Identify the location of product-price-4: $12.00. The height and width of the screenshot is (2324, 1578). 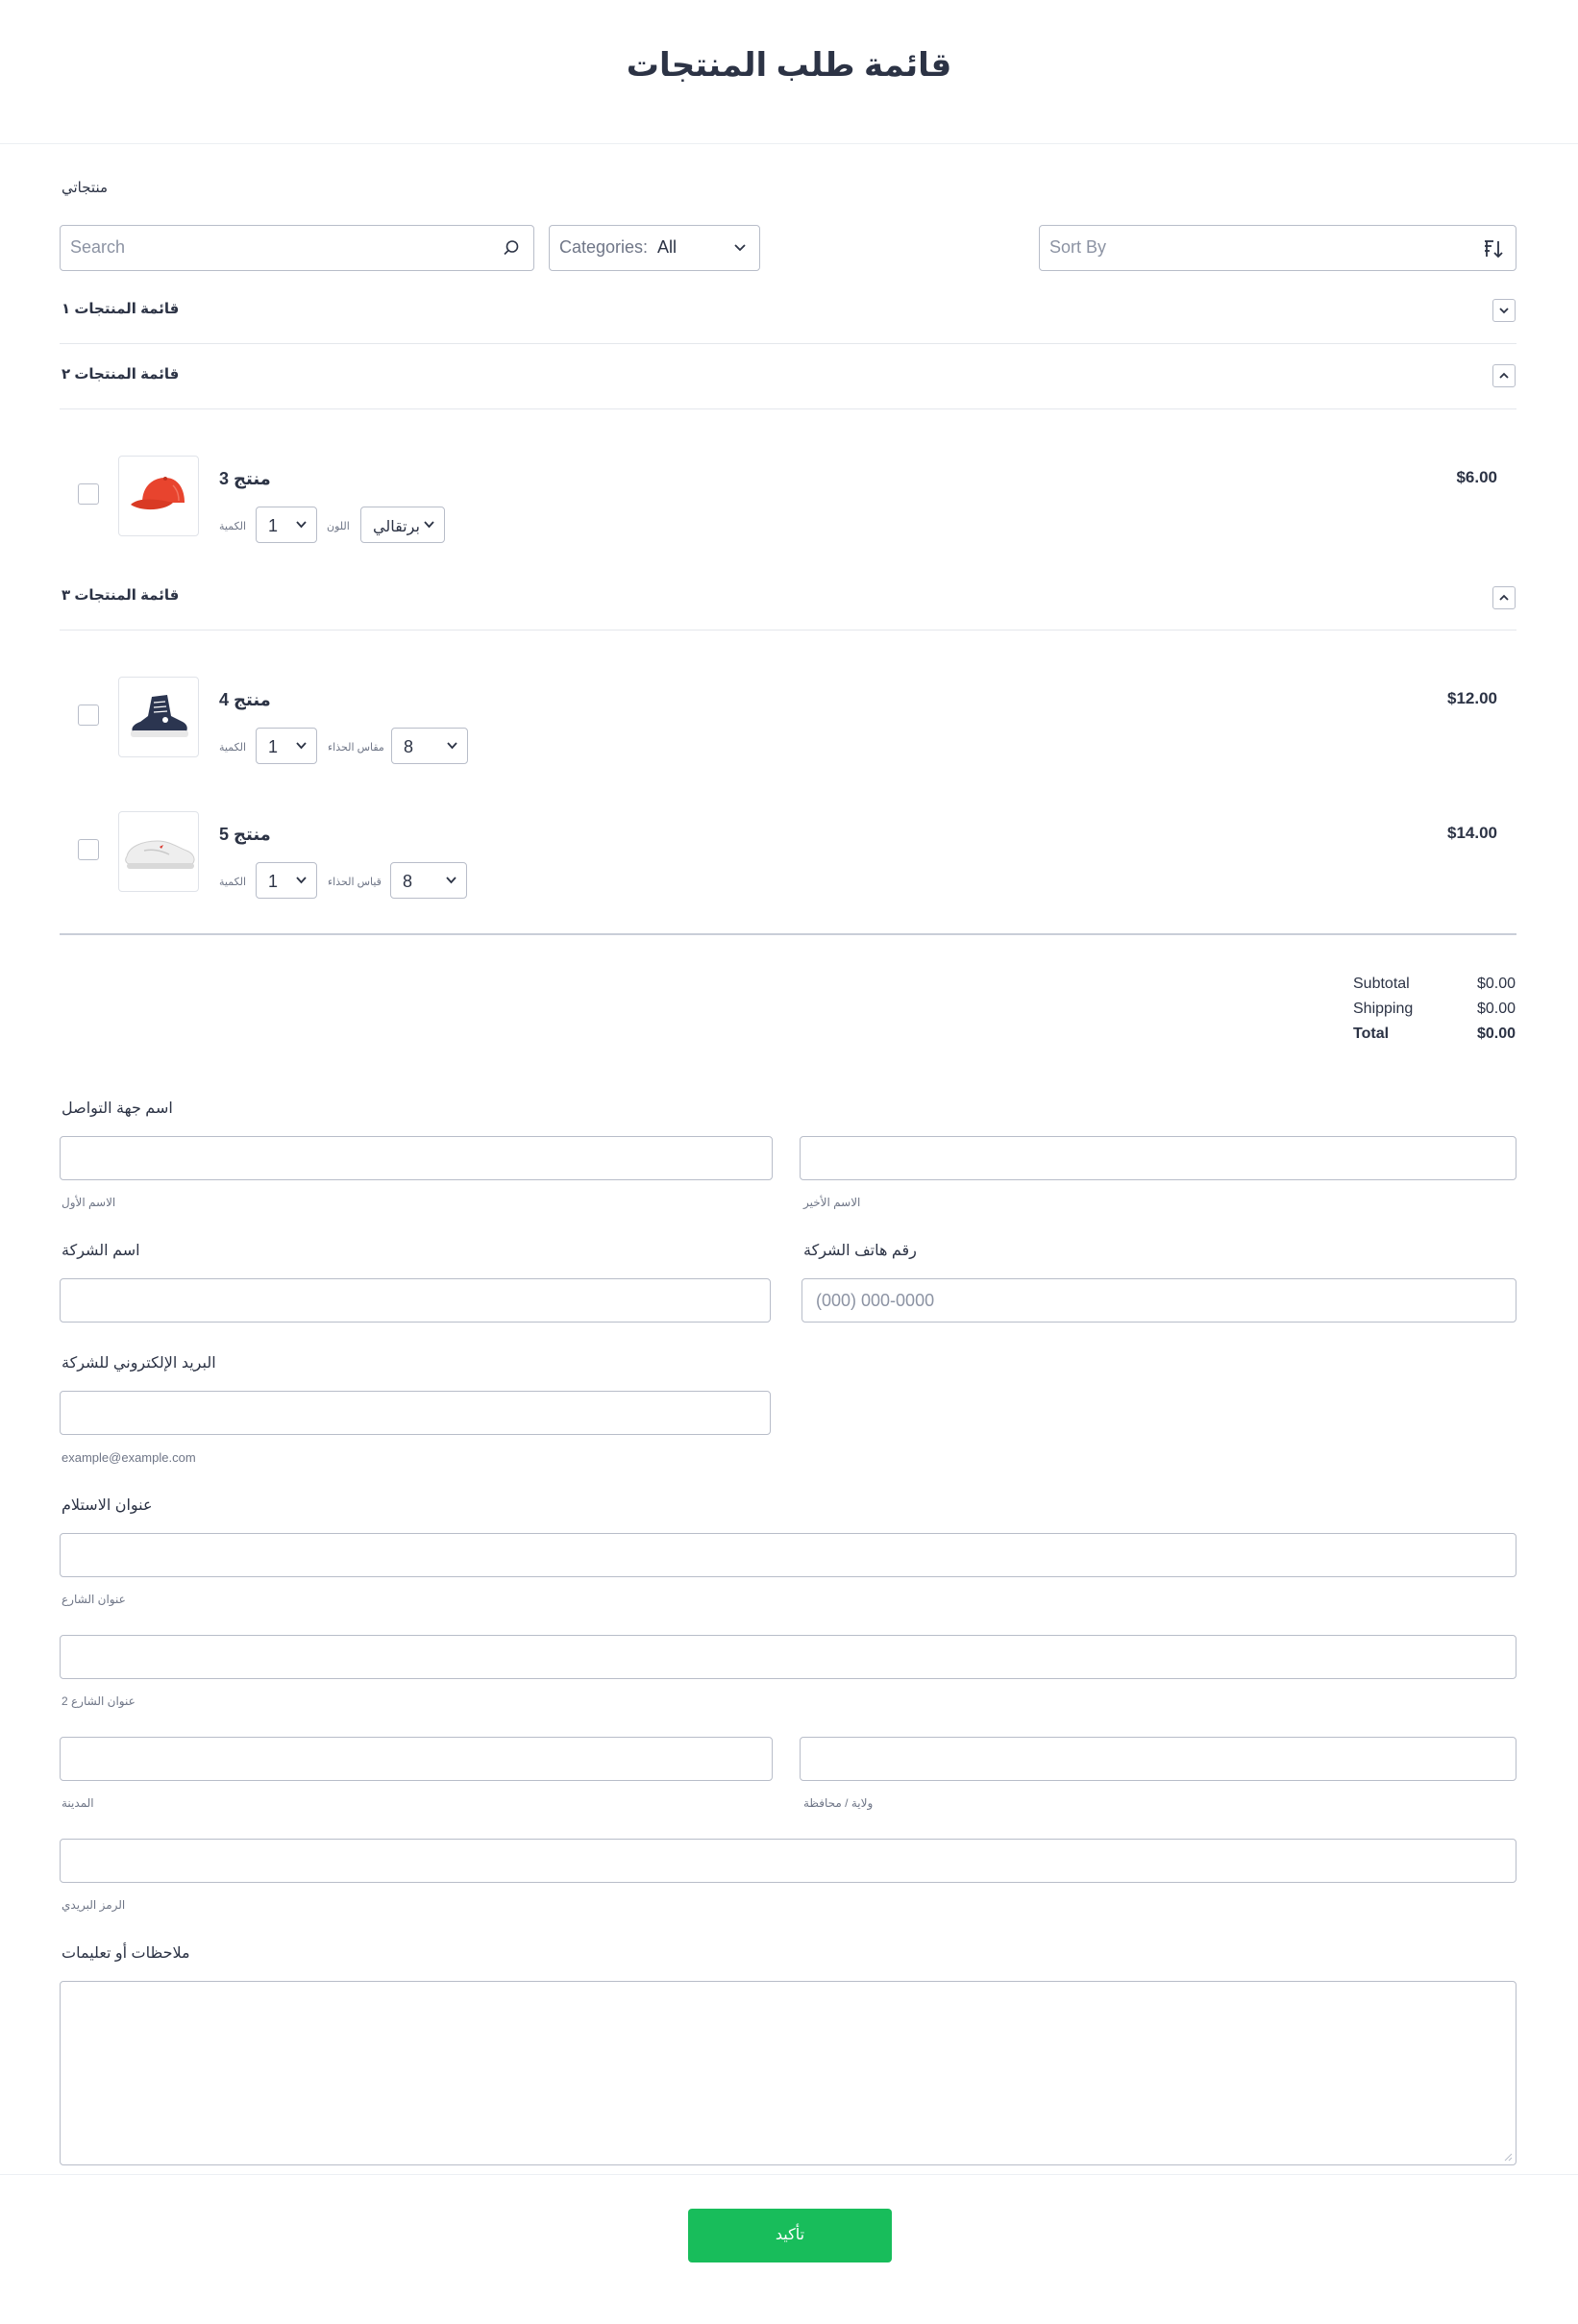
(1472, 698).